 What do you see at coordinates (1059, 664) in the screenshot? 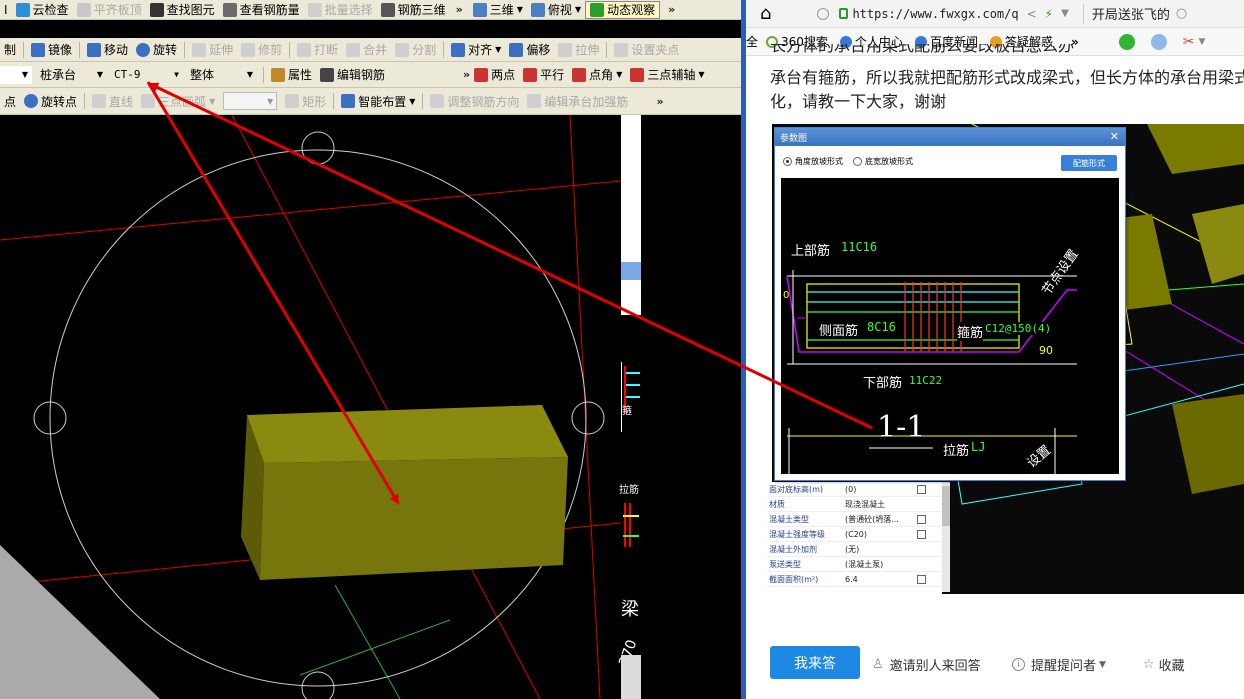
I see `remind-asker-link: i 提醒提问者 ▼` at bounding box center [1059, 664].